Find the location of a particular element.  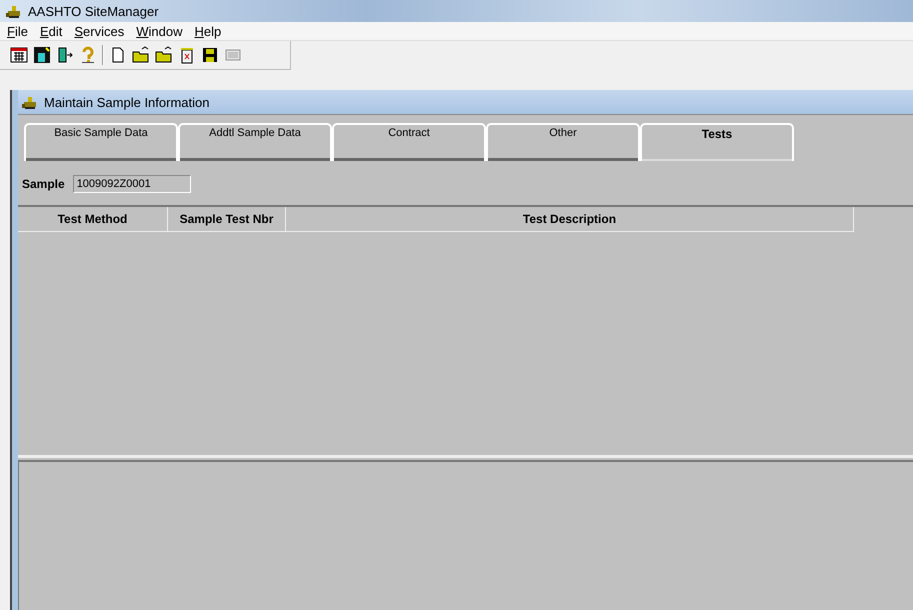

menu-item: Help is located at coordinates (207, 31).